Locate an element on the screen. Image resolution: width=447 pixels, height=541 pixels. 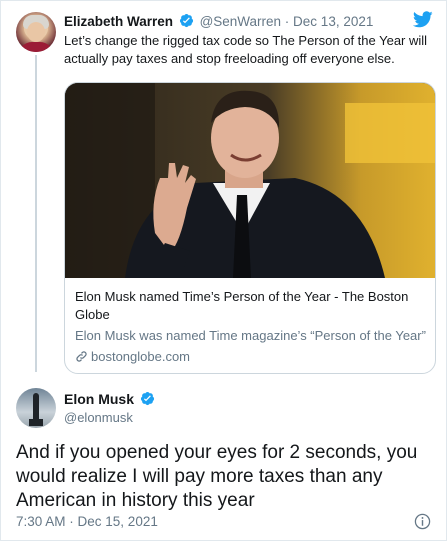
tweet-date: Dec 13, 2021 is located at coordinates (333, 21).